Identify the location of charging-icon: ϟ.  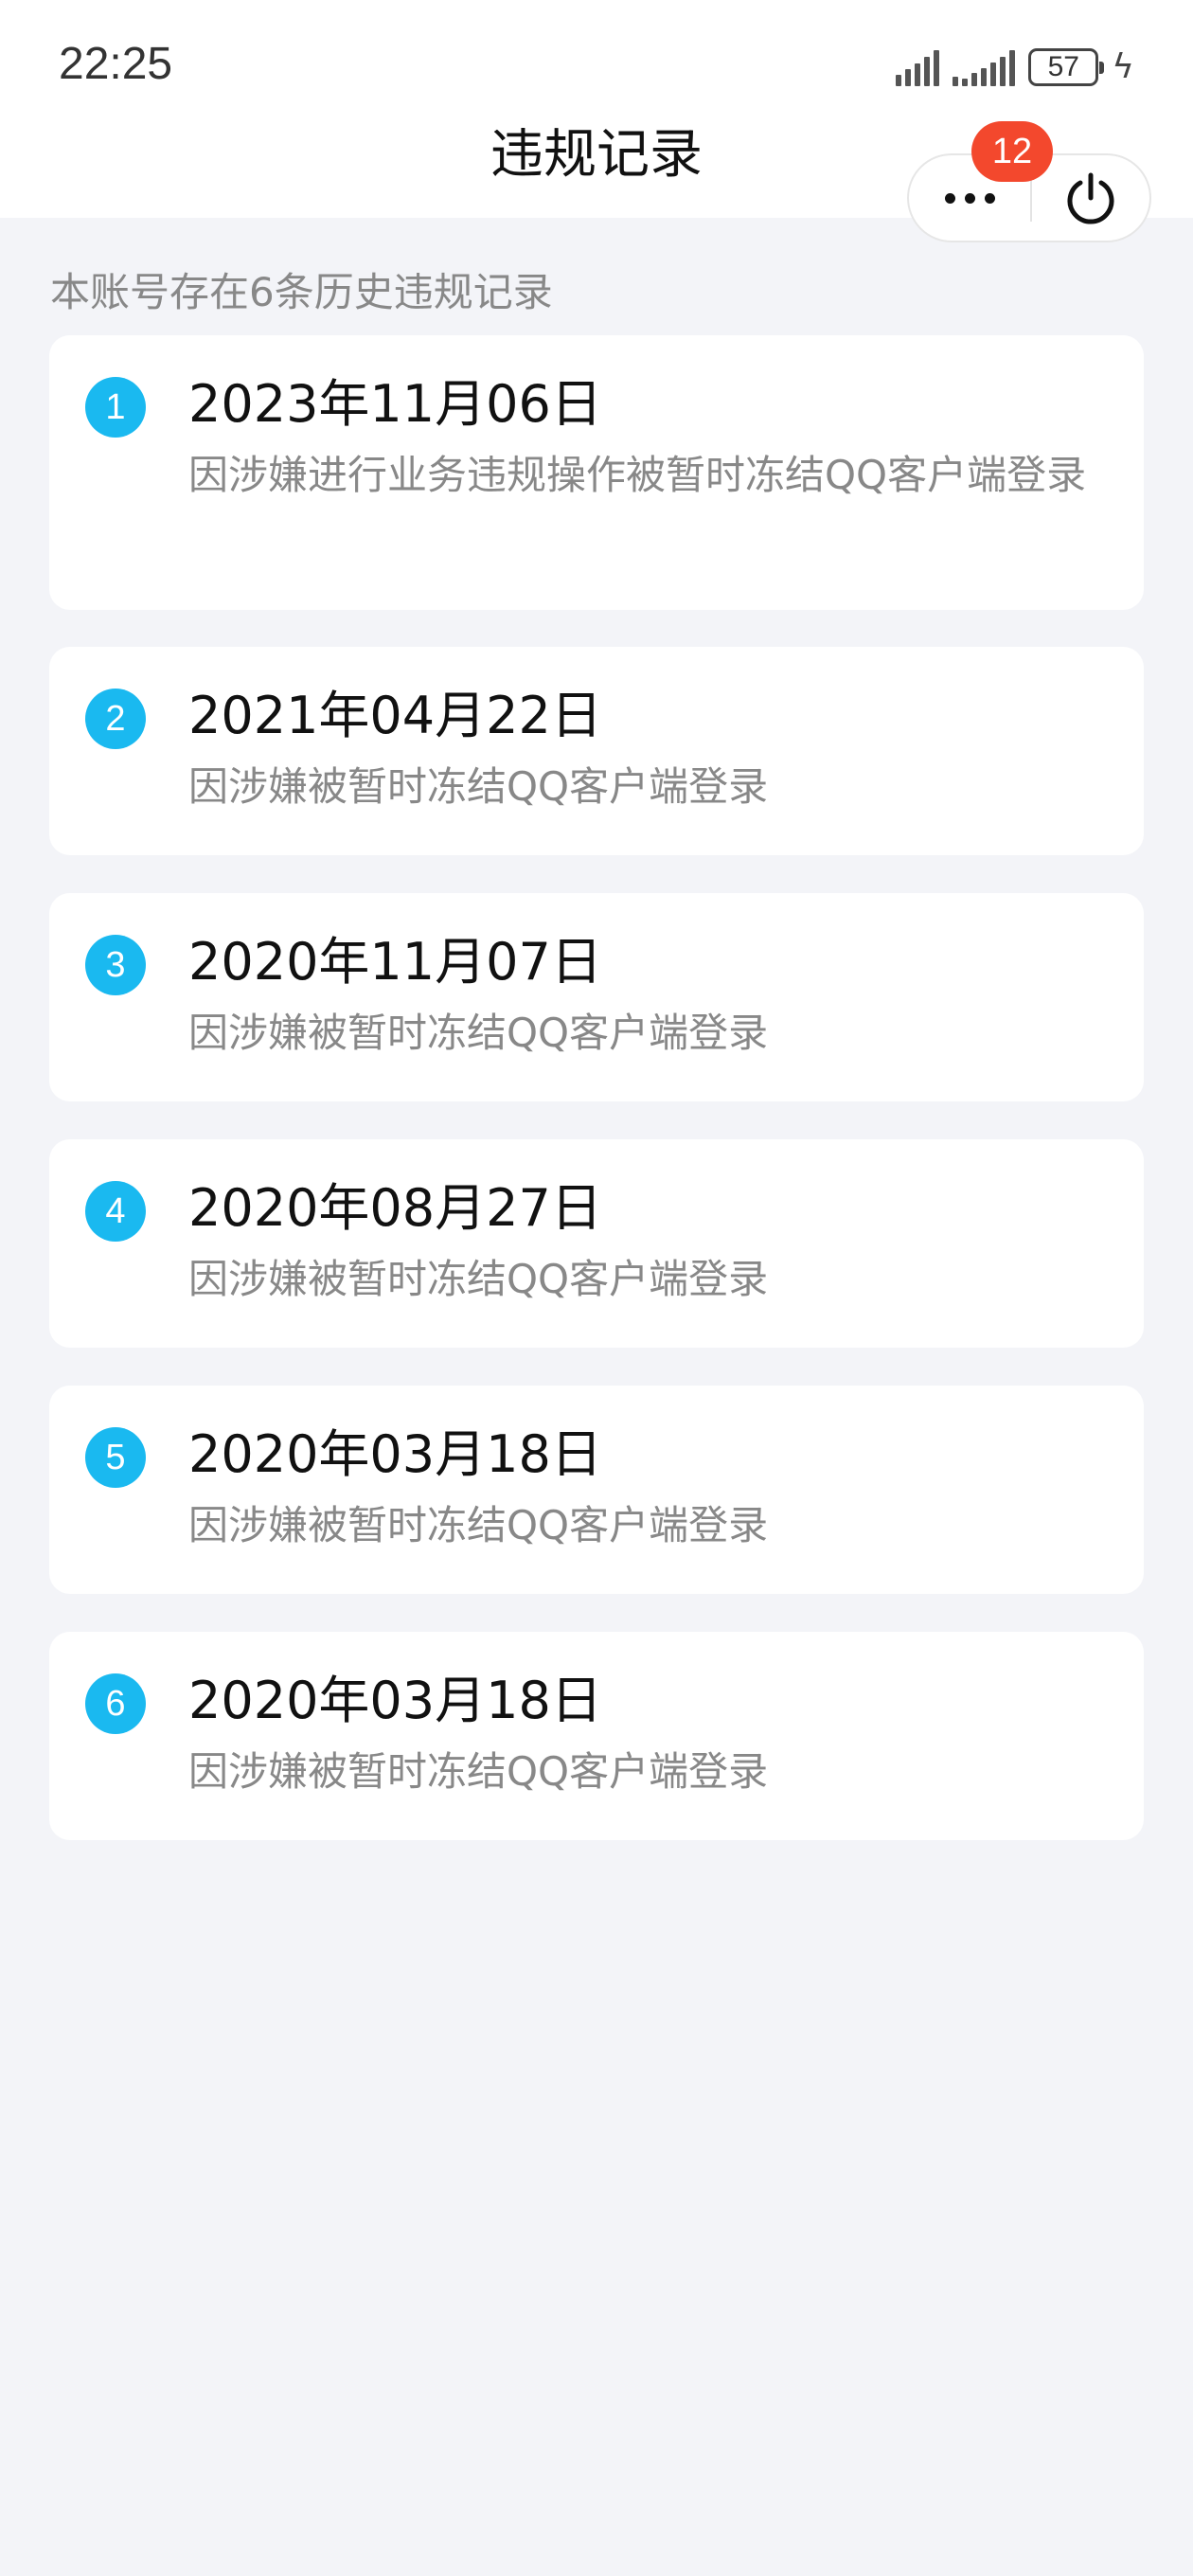
(1123, 66).